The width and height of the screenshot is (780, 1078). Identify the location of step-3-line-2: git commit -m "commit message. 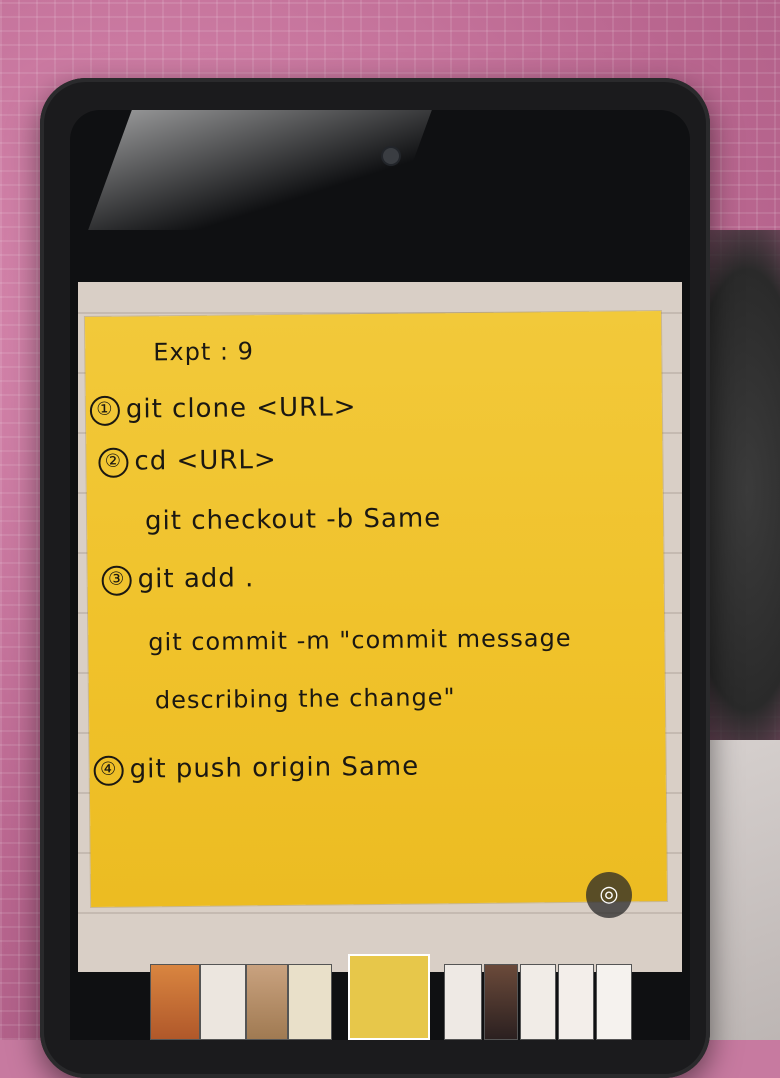
(359, 640).